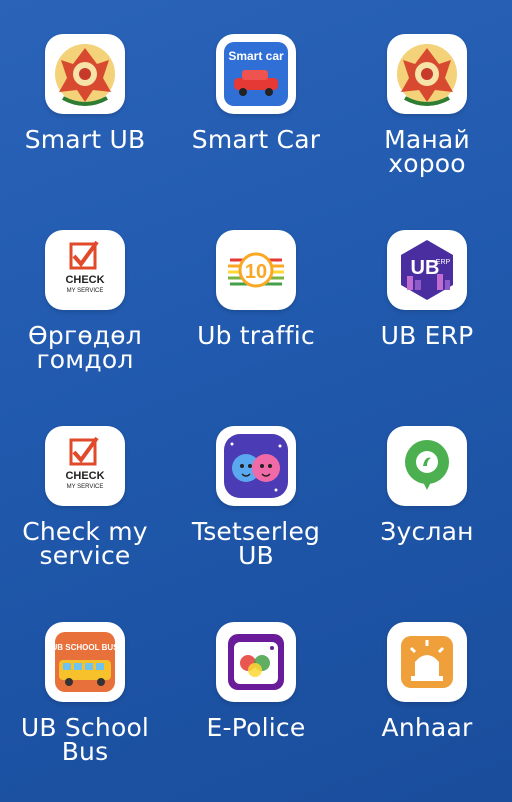 The image size is (512, 802). What do you see at coordinates (256, 56) in the screenshot?
I see `smart-car-icon-text: Smart car` at bounding box center [256, 56].